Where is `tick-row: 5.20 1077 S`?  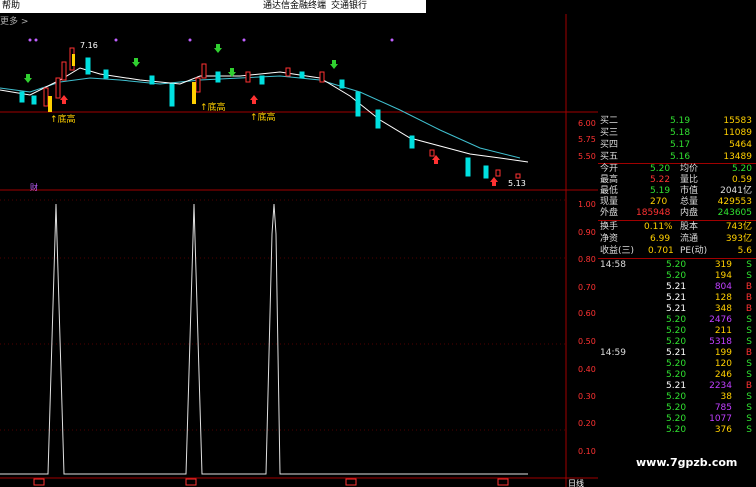 tick-row: 5.20 1077 S is located at coordinates (677, 419).